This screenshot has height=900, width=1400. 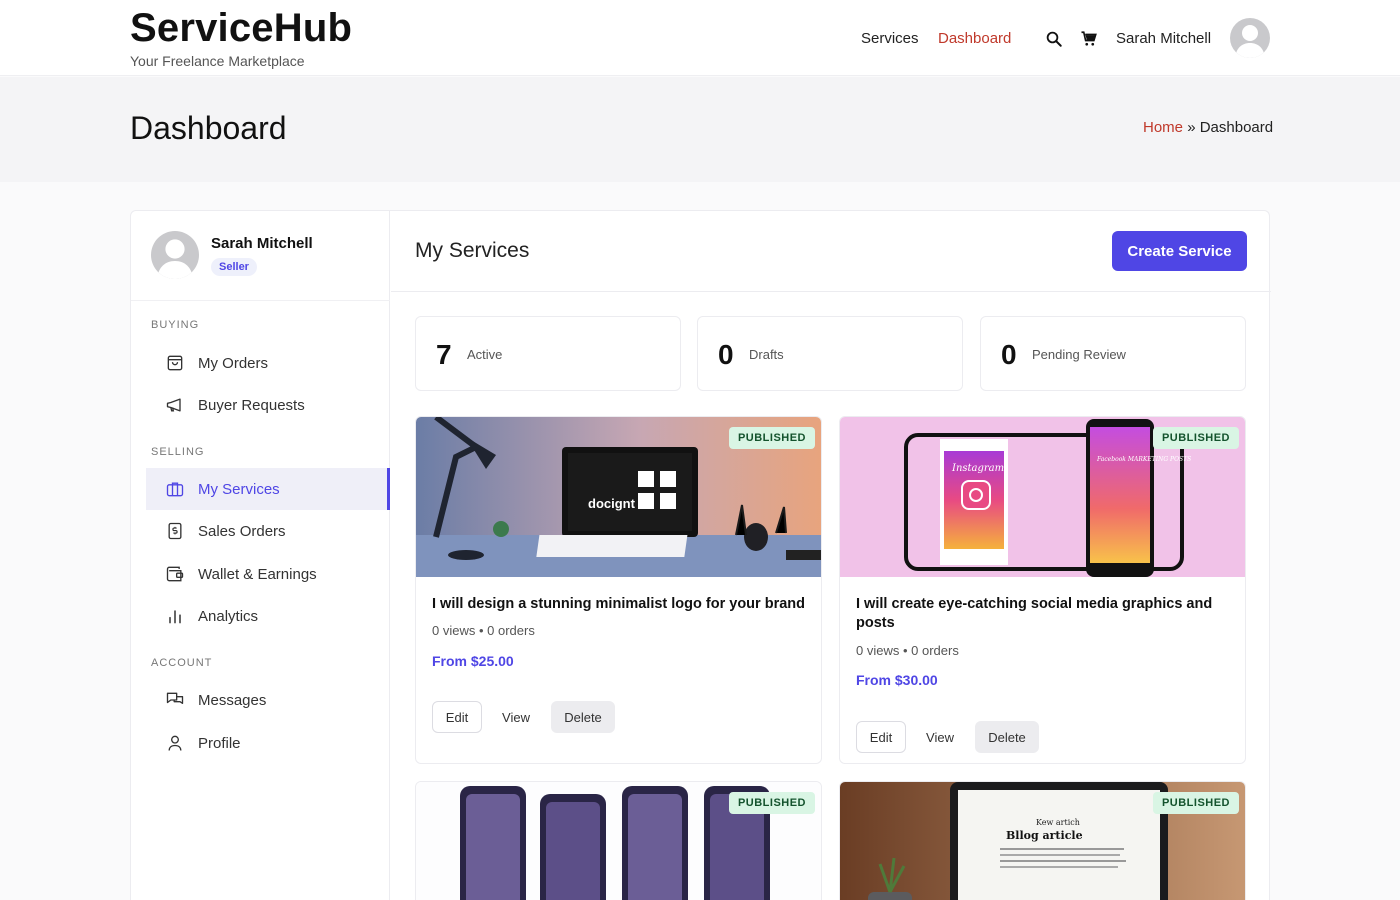 What do you see at coordinates (260, 256) in the screenshot?
I see `sidebar-user-card: Sarah Mitchell Seller` at bounding box center [260, 256].